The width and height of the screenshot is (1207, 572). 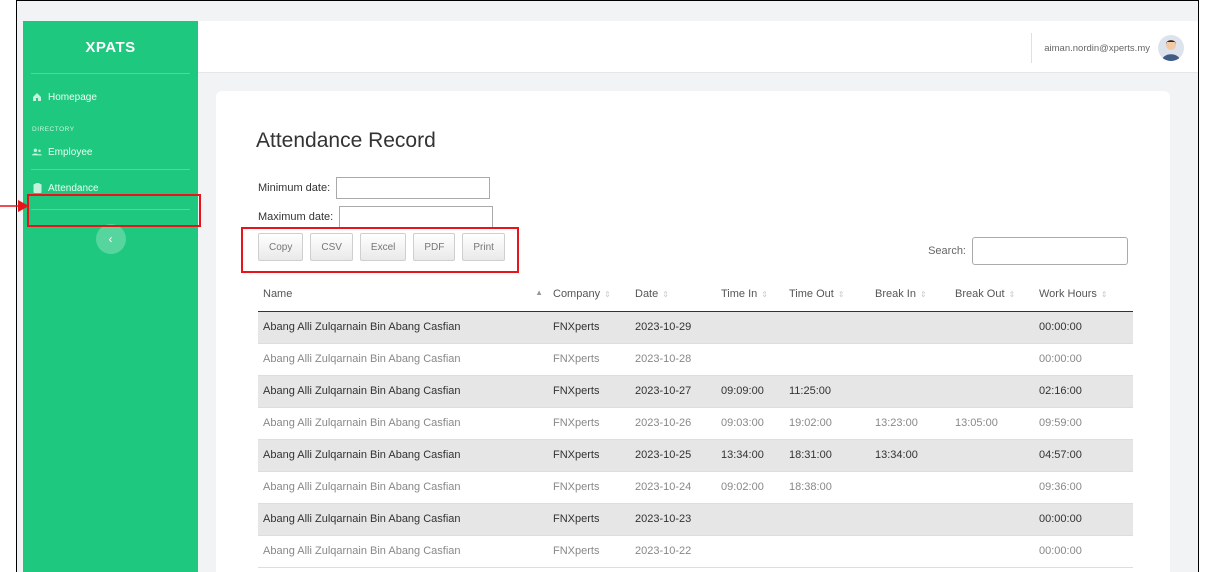 I want to click on sidebar-divider, so click(x=110, y=209).